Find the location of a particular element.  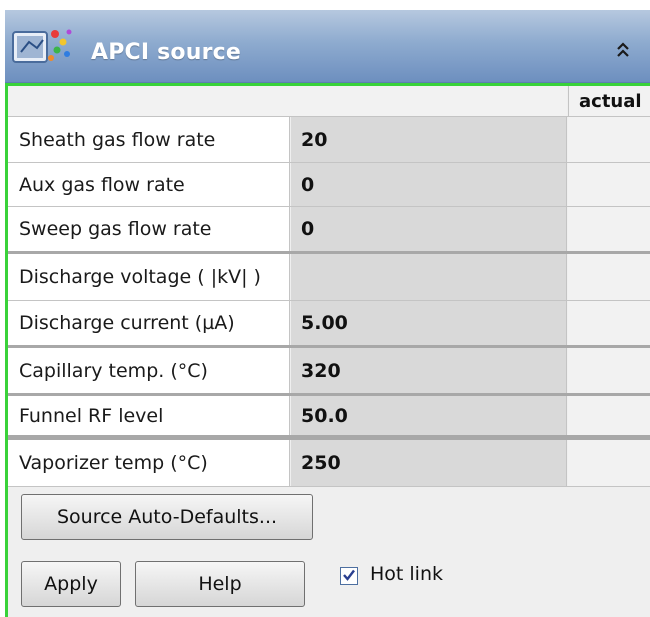

table-row: Aux gas flow rate 0 is located at coordinates (329, 185).